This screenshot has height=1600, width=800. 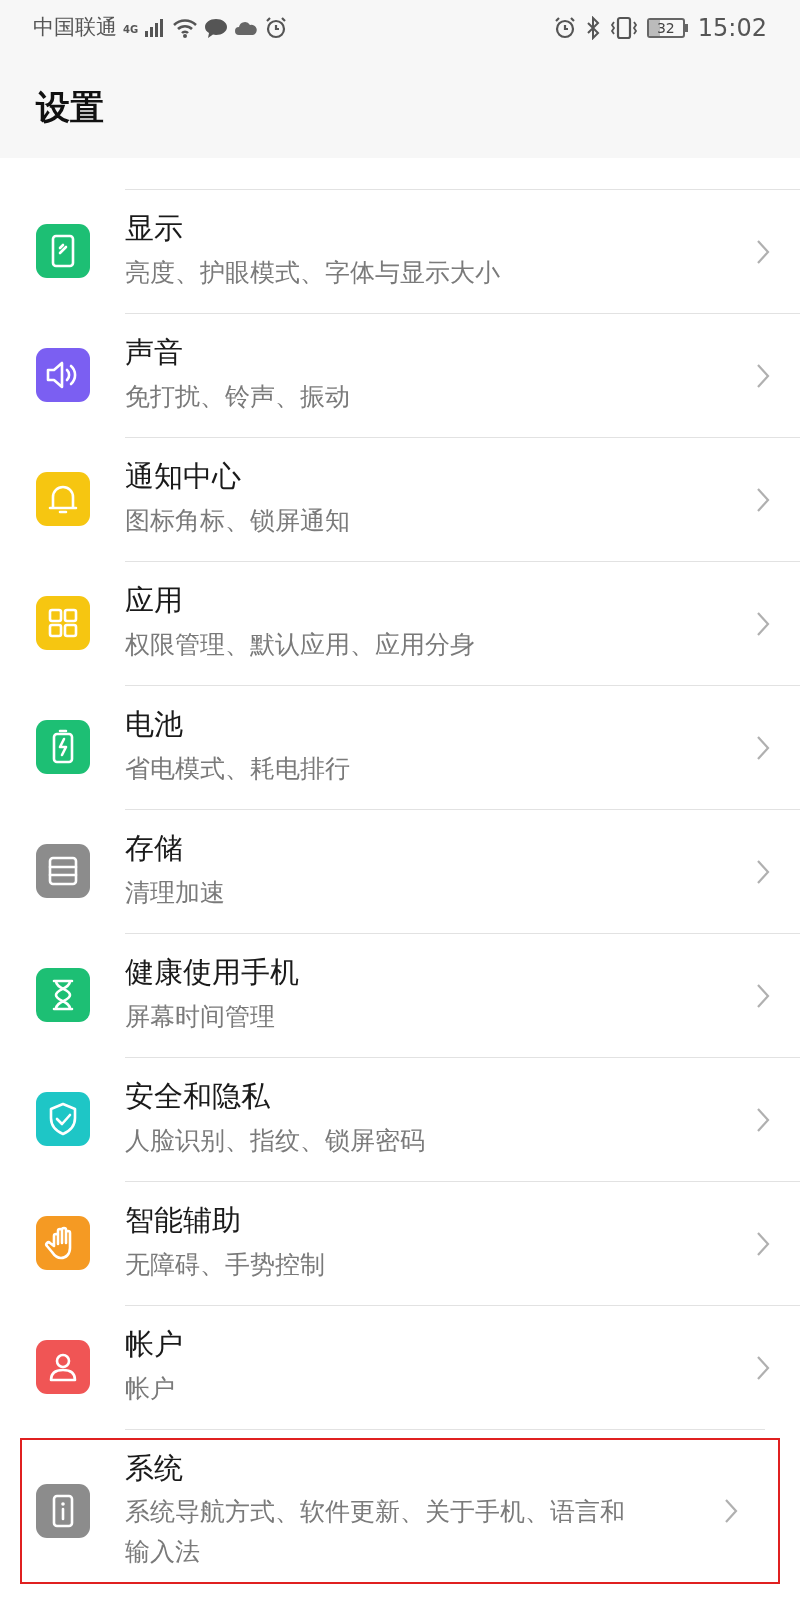 What do you see at coordinates (175, 892) in the screenshot?
I see `item-subtitle: 清理加速` at bounding box center [175, 892].